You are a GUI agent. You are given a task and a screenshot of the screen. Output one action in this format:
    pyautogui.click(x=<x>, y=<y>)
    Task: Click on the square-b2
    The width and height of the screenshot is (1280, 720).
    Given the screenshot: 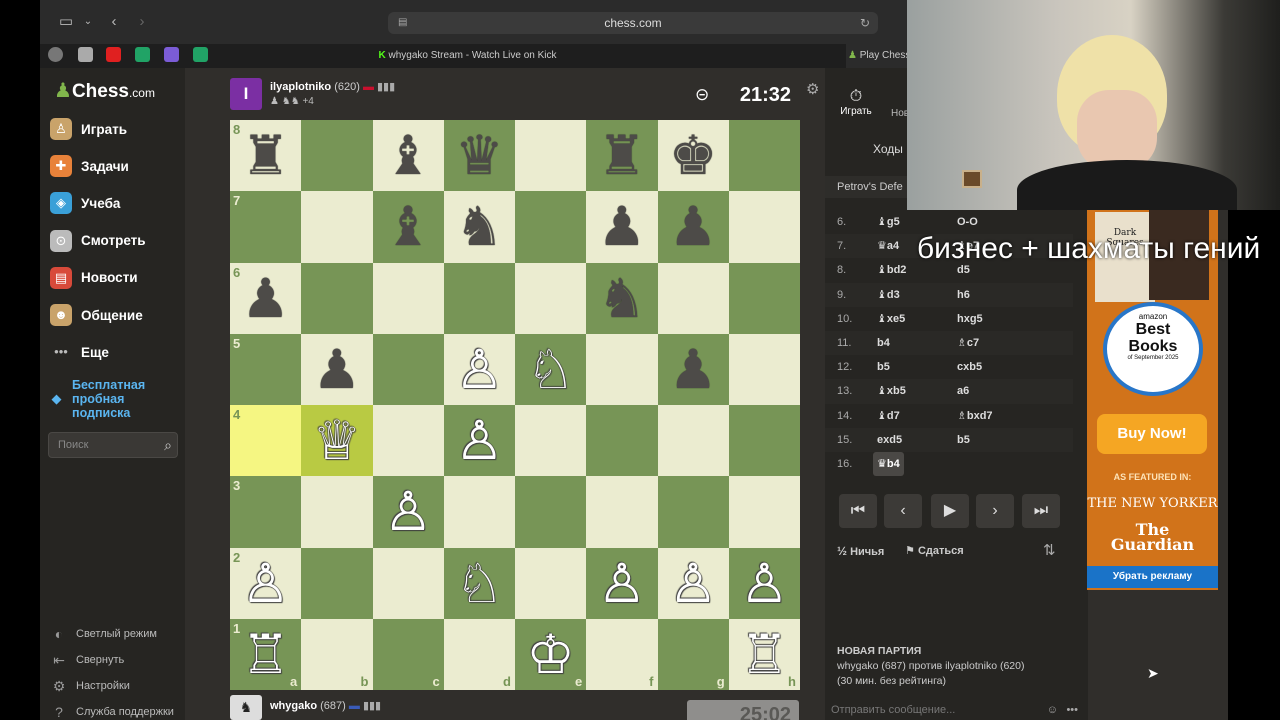 What is the action you would take?
    pyautogui.click(x=337, y=583)
    